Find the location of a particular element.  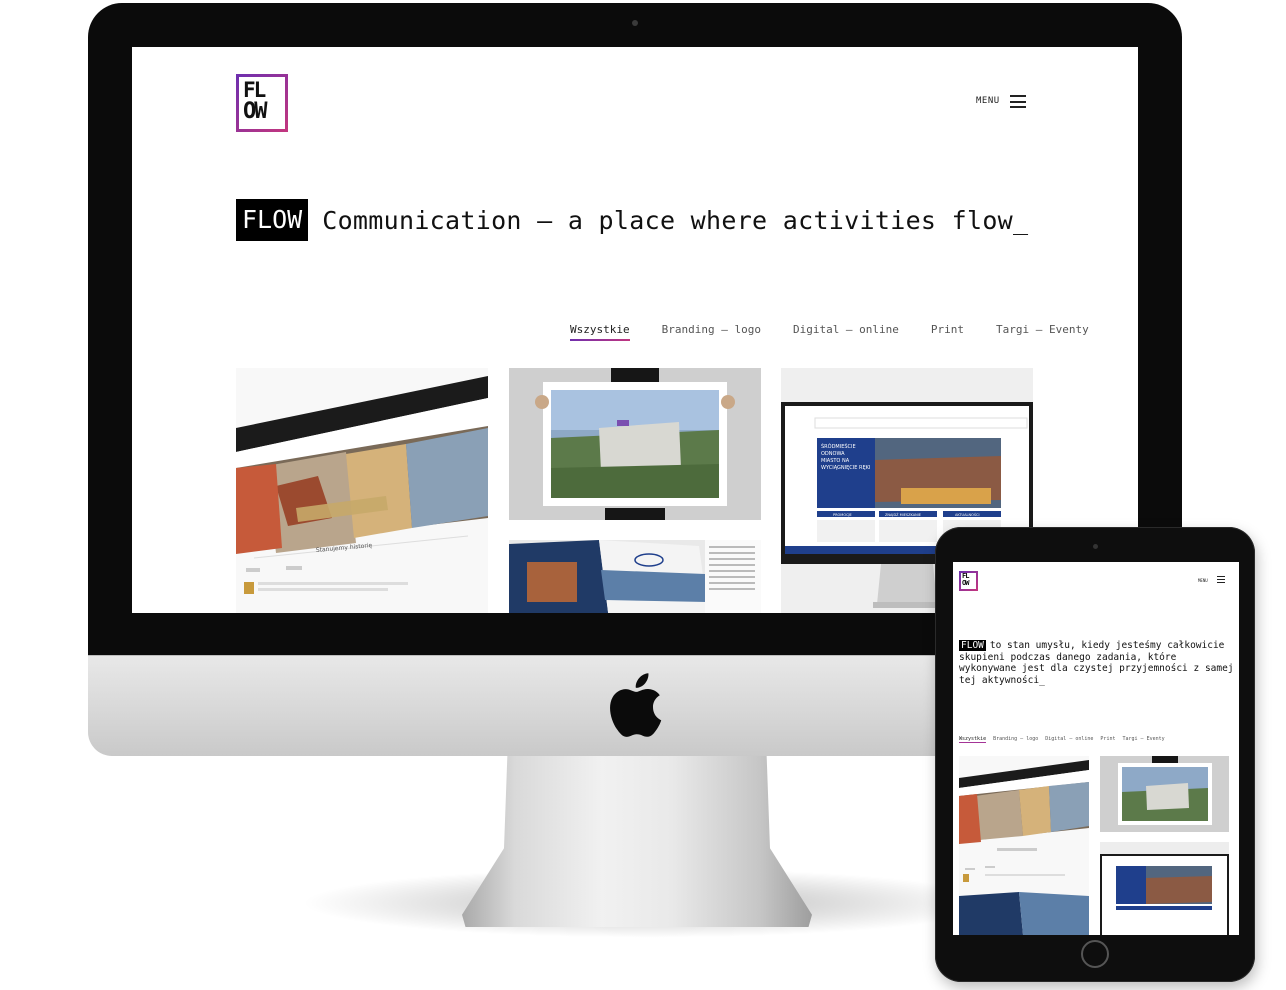

monitor-mockup-image is located at coordinates (1164, 888).